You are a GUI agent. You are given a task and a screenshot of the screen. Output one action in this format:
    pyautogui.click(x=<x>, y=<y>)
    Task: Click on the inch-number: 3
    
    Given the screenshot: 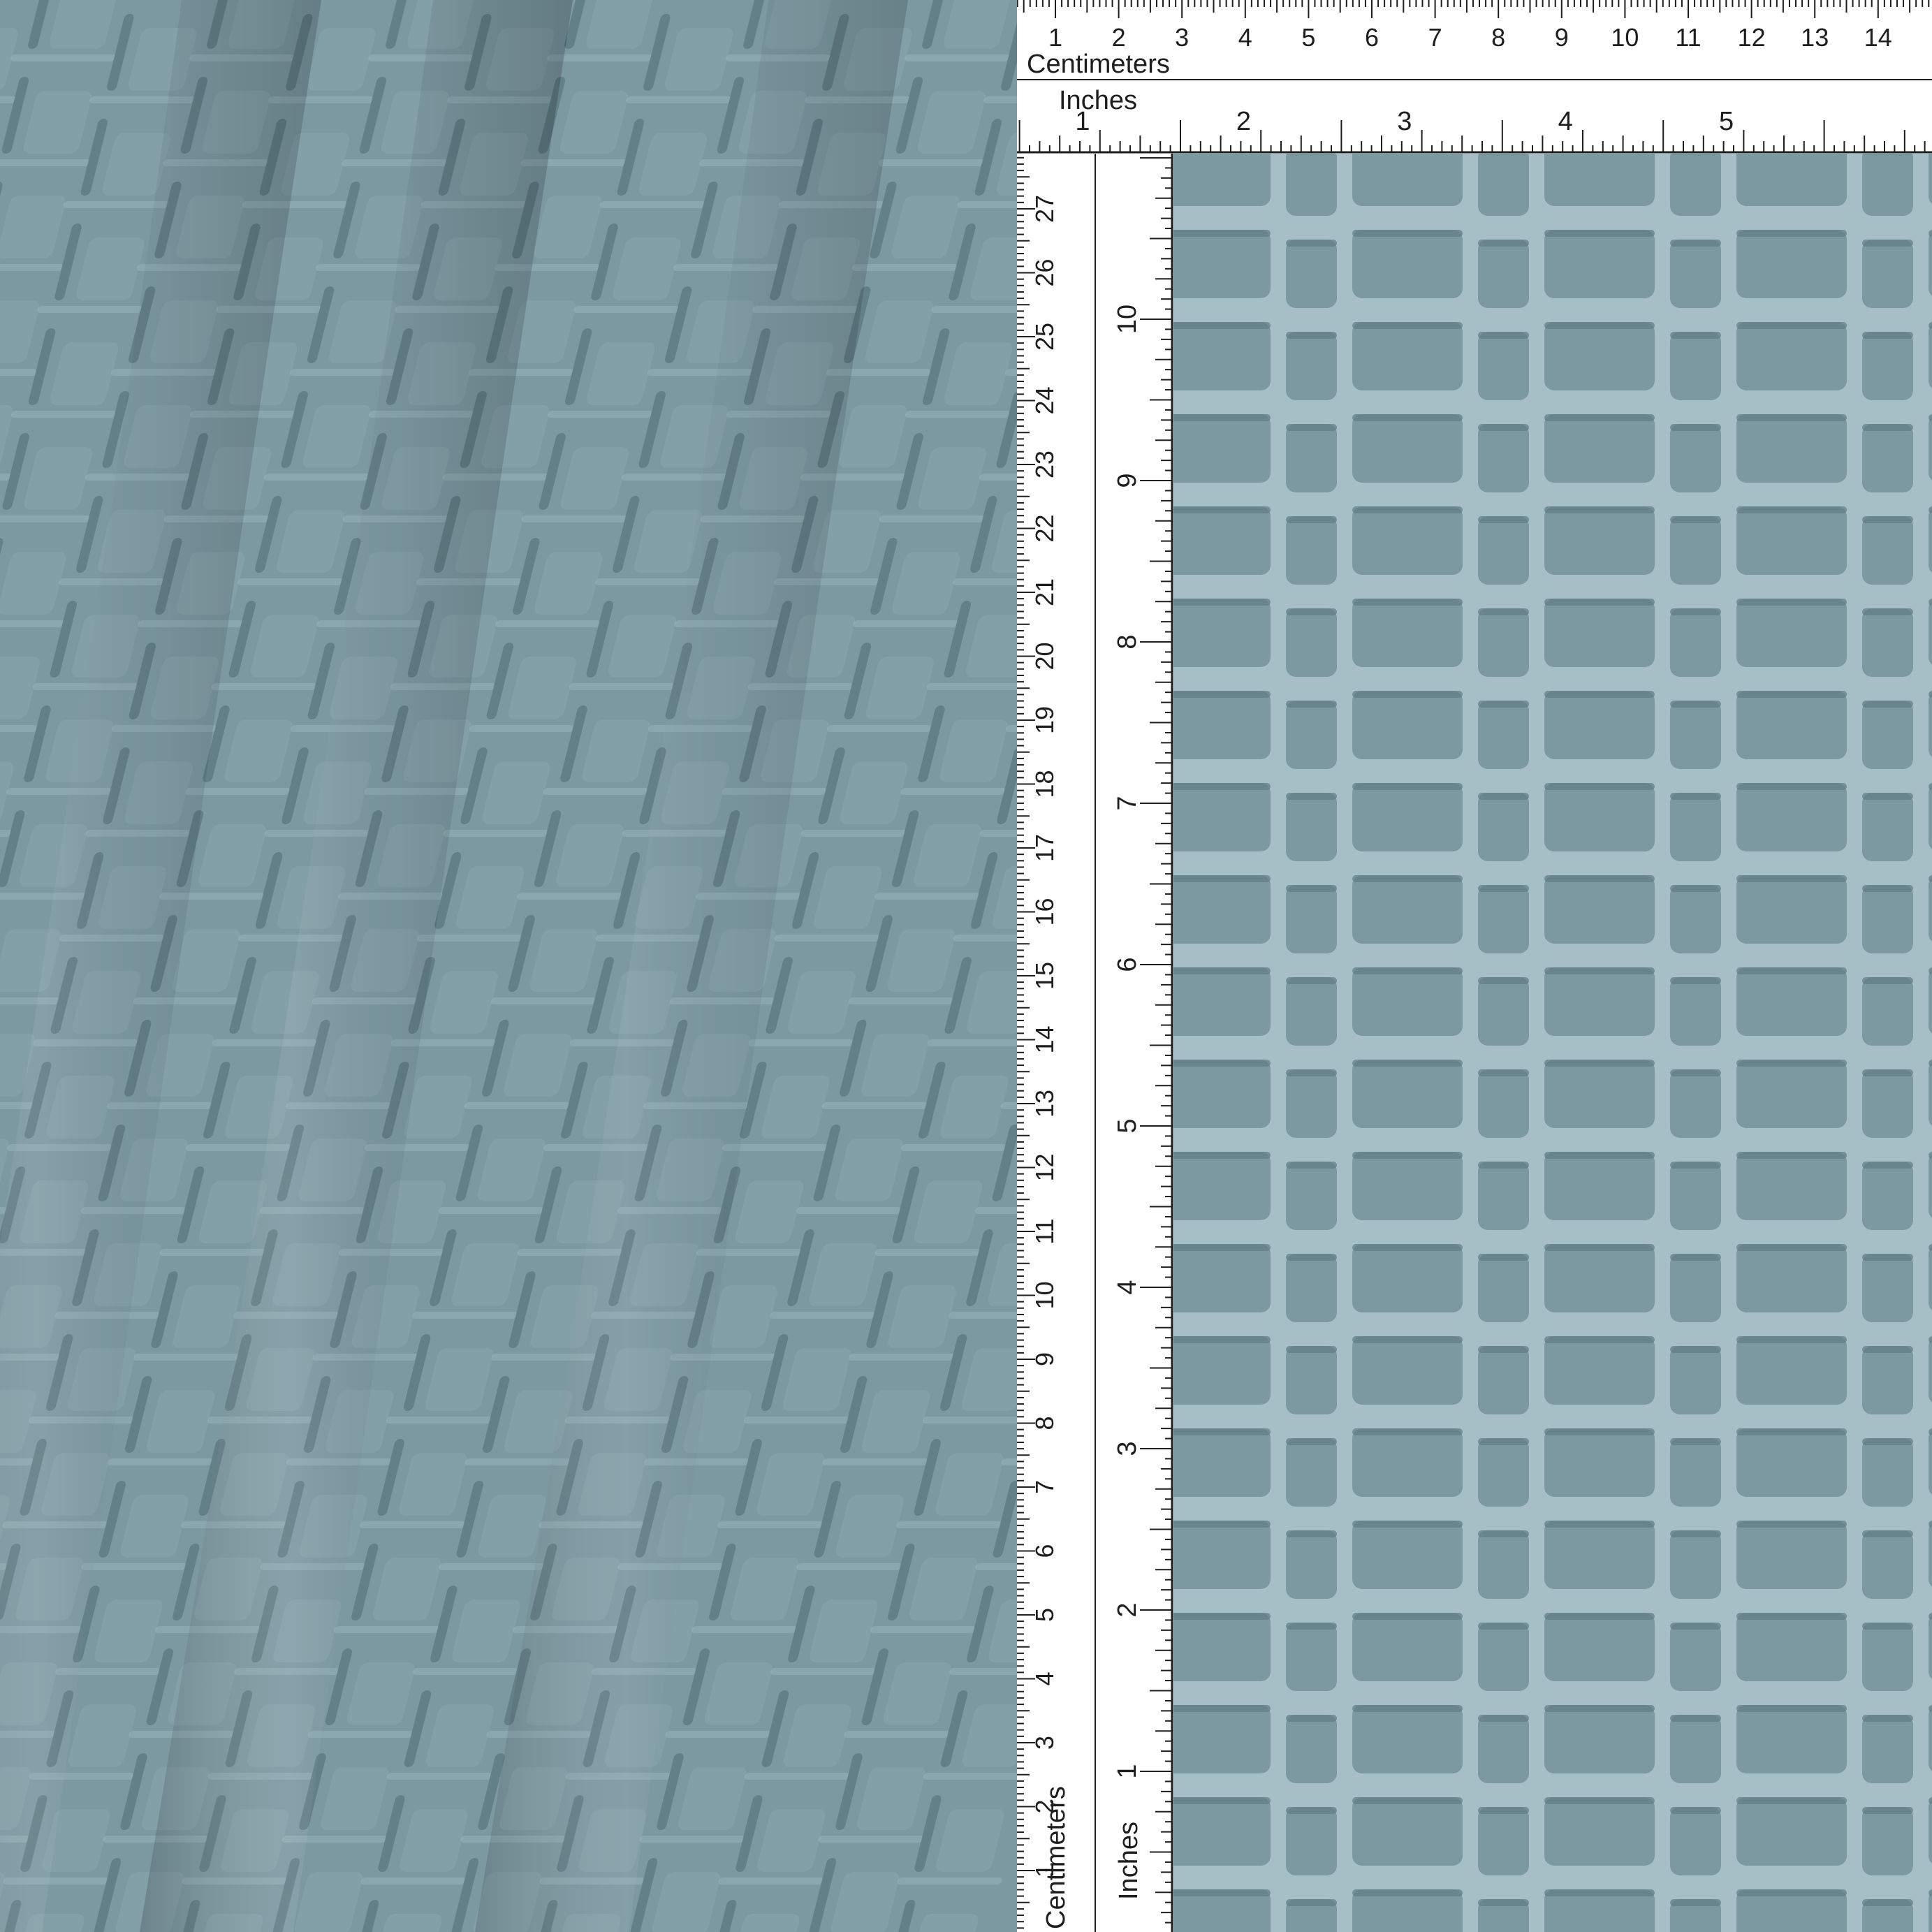 What is the action you would take?
    pyautogui.click(x=1404, y=121)
    